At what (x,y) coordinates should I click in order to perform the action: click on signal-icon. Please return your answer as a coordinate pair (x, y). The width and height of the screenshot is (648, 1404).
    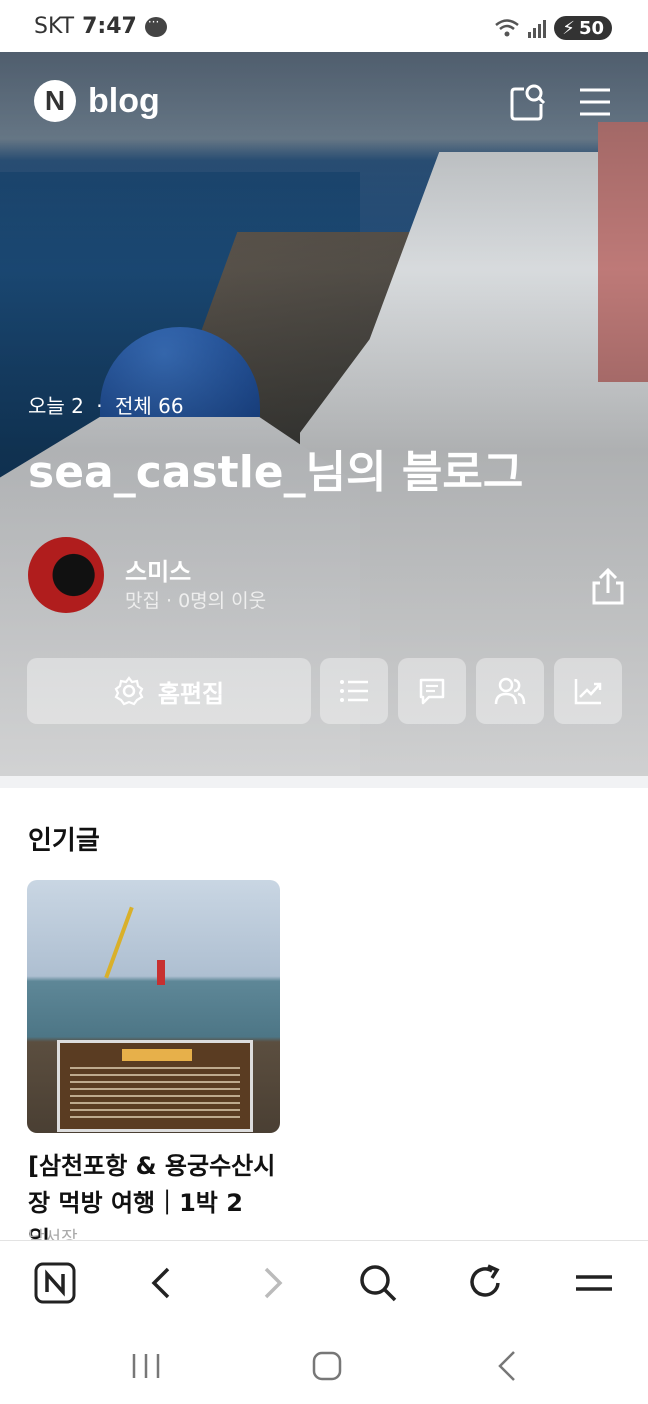
    Looking at the image, I should click on (537, 28).